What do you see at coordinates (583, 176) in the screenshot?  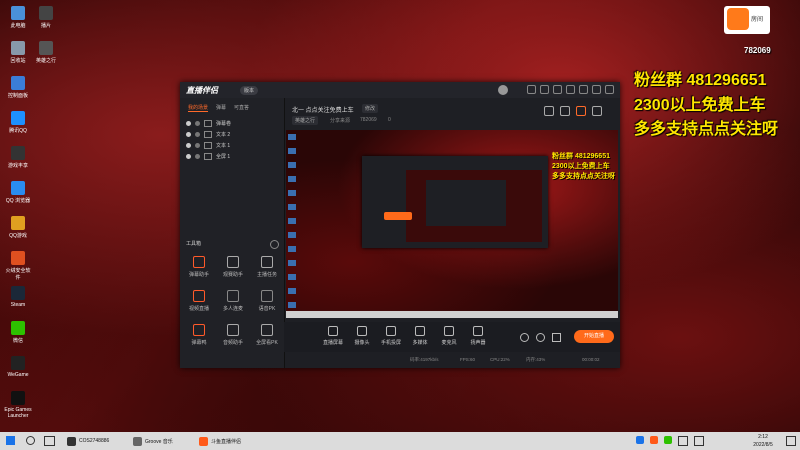 I see `preview-overlay-line-3: 多多支持点点关注呀` at bounding box center [583, 176].